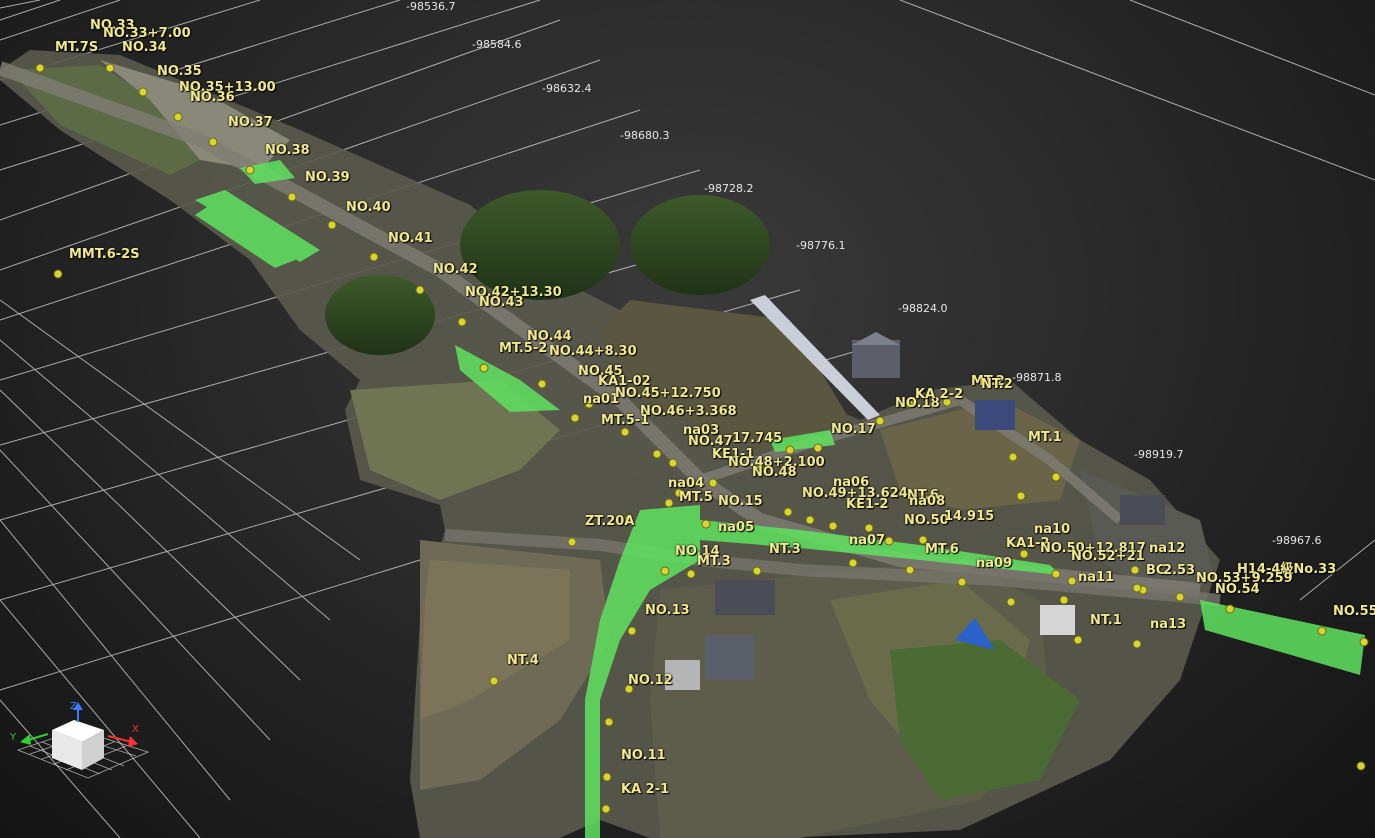 Image resolution: width=1375 pixels, height=838 pixels. I want to click on survey-point-label: NO.33+7.00, so click(147, 33).